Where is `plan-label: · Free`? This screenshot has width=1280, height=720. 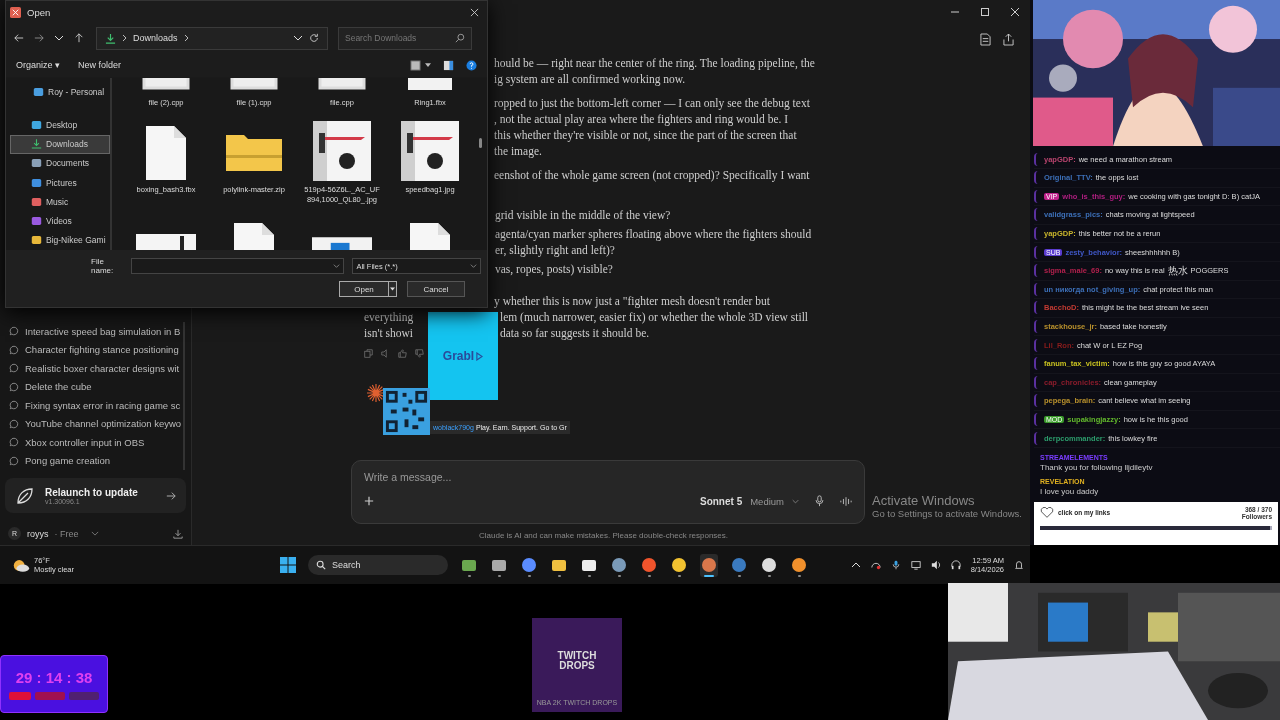
plan-label: · Free is located at coordinates (66, 533).